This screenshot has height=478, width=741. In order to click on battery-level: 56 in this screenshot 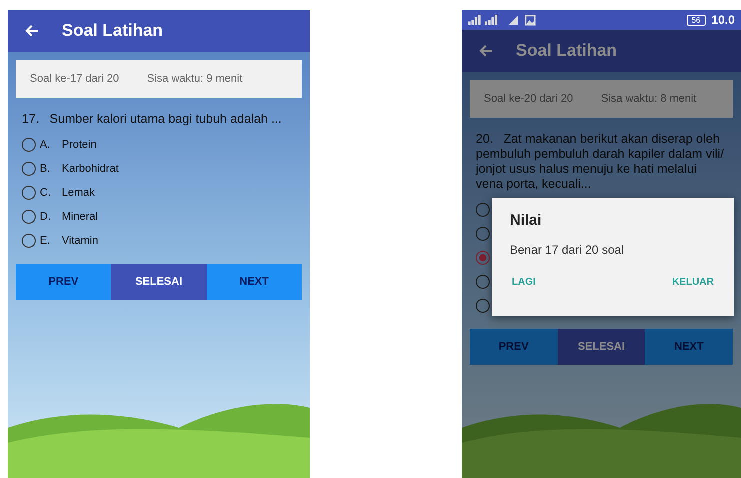, I will do `click(696, 20)`.